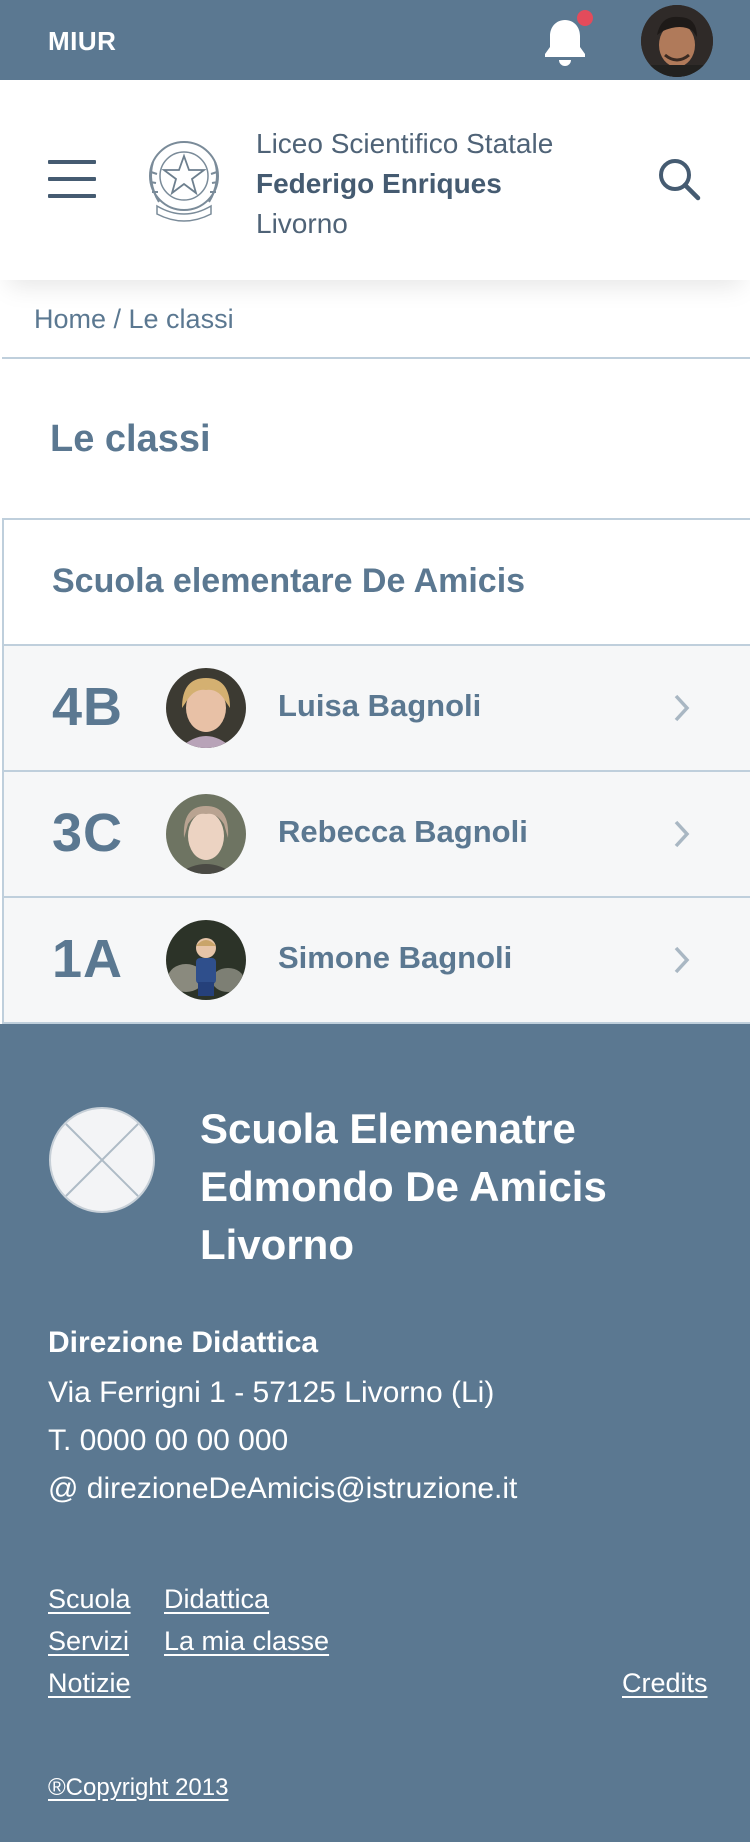 The image size is (750, 1842). I want to click on copyright-link: ®Copyright 2013, so click(138, 1788).